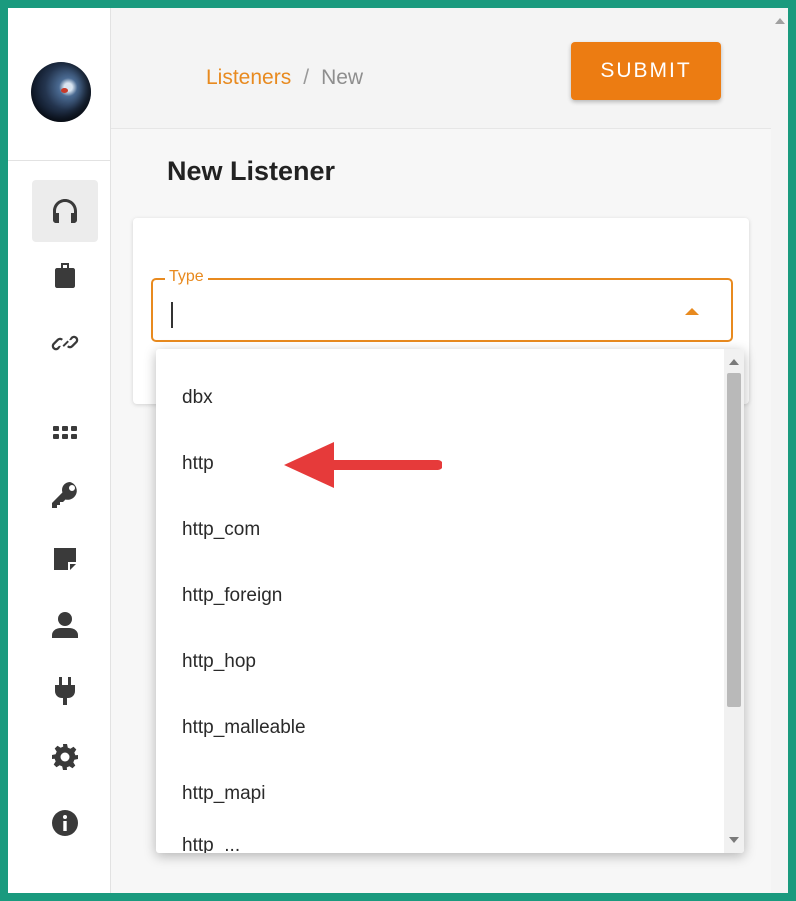 This screenshot has width=796, height=901. I want to click on page-scrollbar, so click(779, 450).